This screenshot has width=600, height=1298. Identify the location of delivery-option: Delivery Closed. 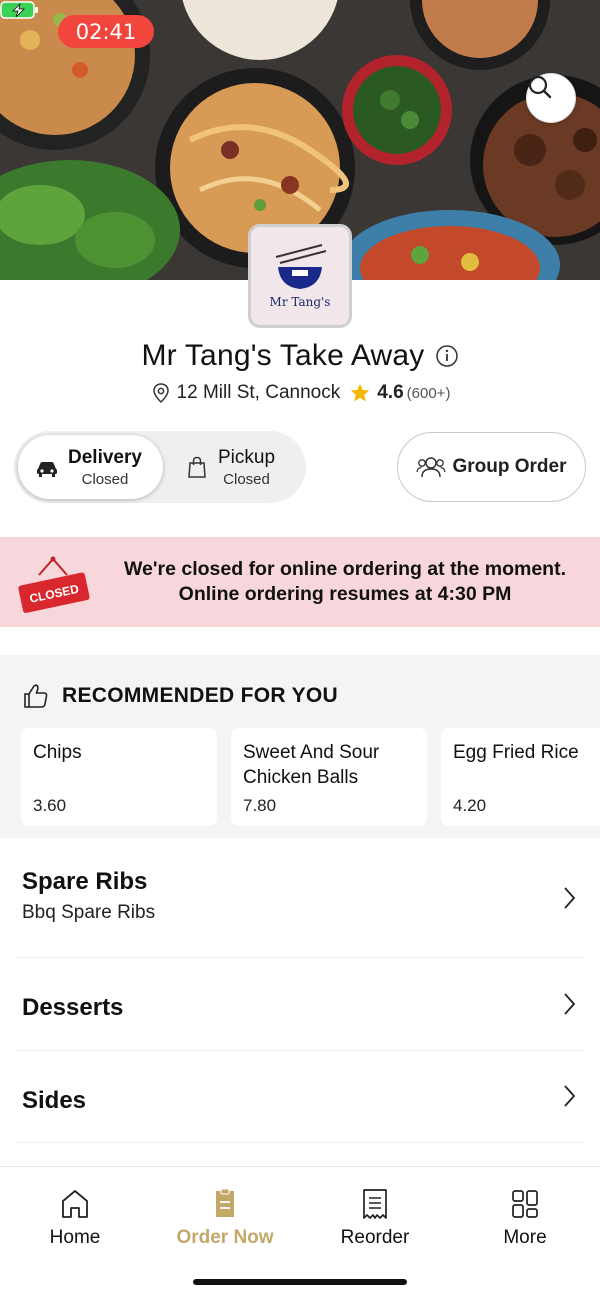
(90, 467).